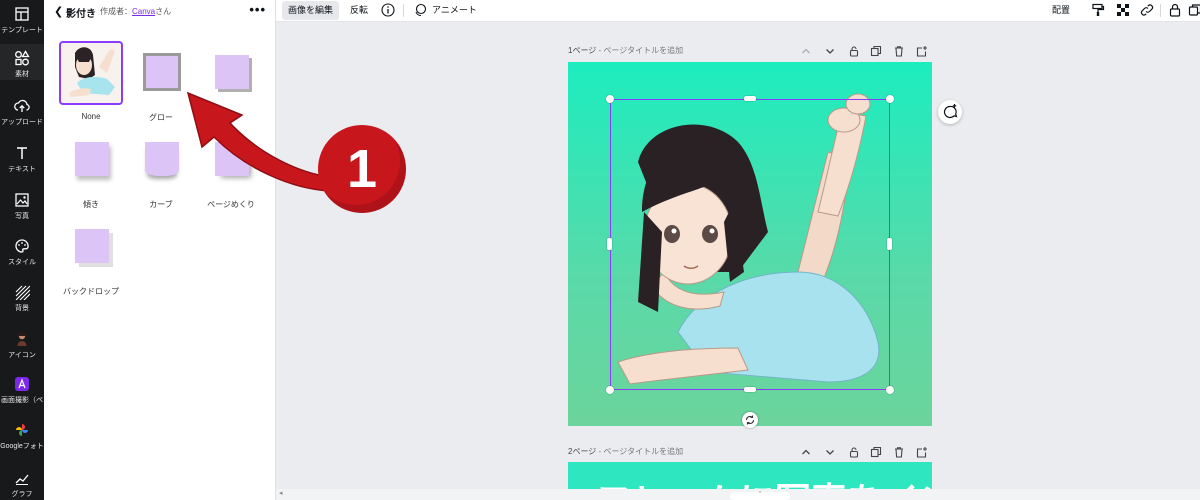  I want to click on rail-item-icon: アイコン, so click(22, 346).